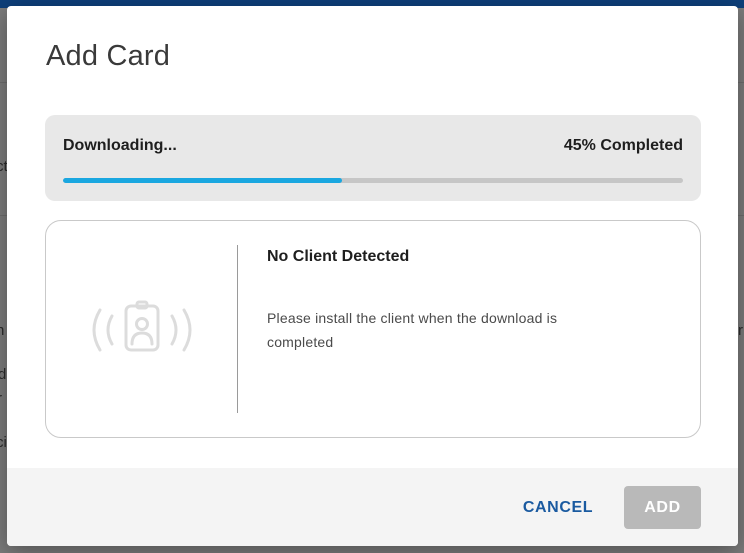 The height and width of the screenshot is (553, 744). What do you see at coordinates (373, 180) in the screenshot?
I see `progress-bar-track` at bounding box center [373, 180].